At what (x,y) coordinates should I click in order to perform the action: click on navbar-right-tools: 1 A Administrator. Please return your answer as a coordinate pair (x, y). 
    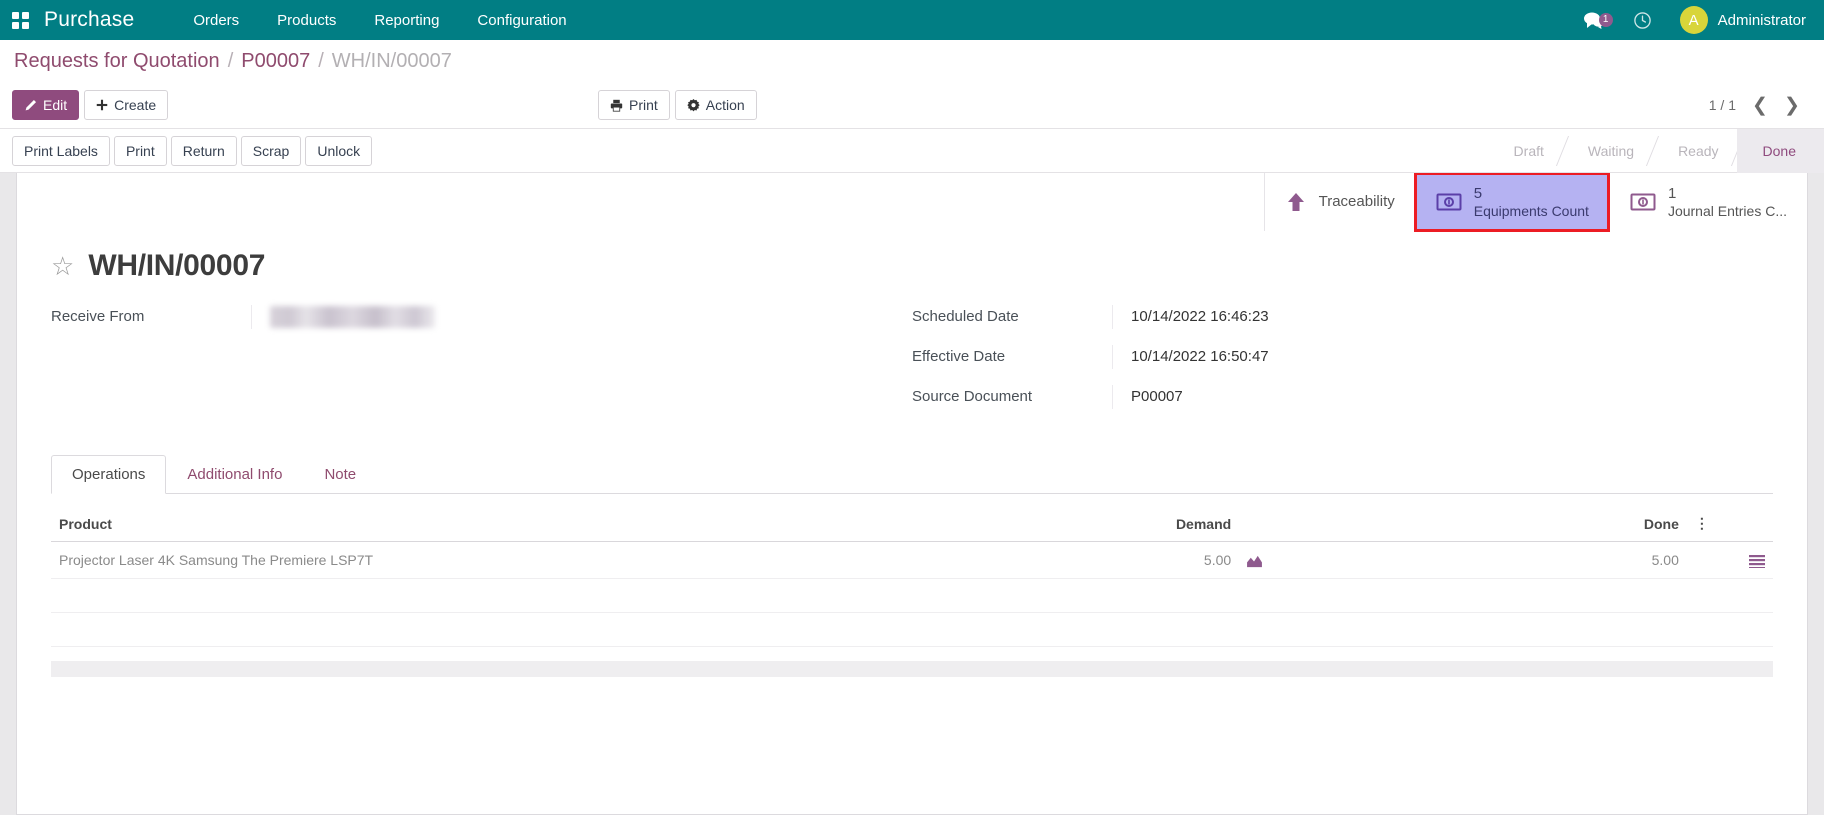
    Looking at the image, I should click on (1696, 20).